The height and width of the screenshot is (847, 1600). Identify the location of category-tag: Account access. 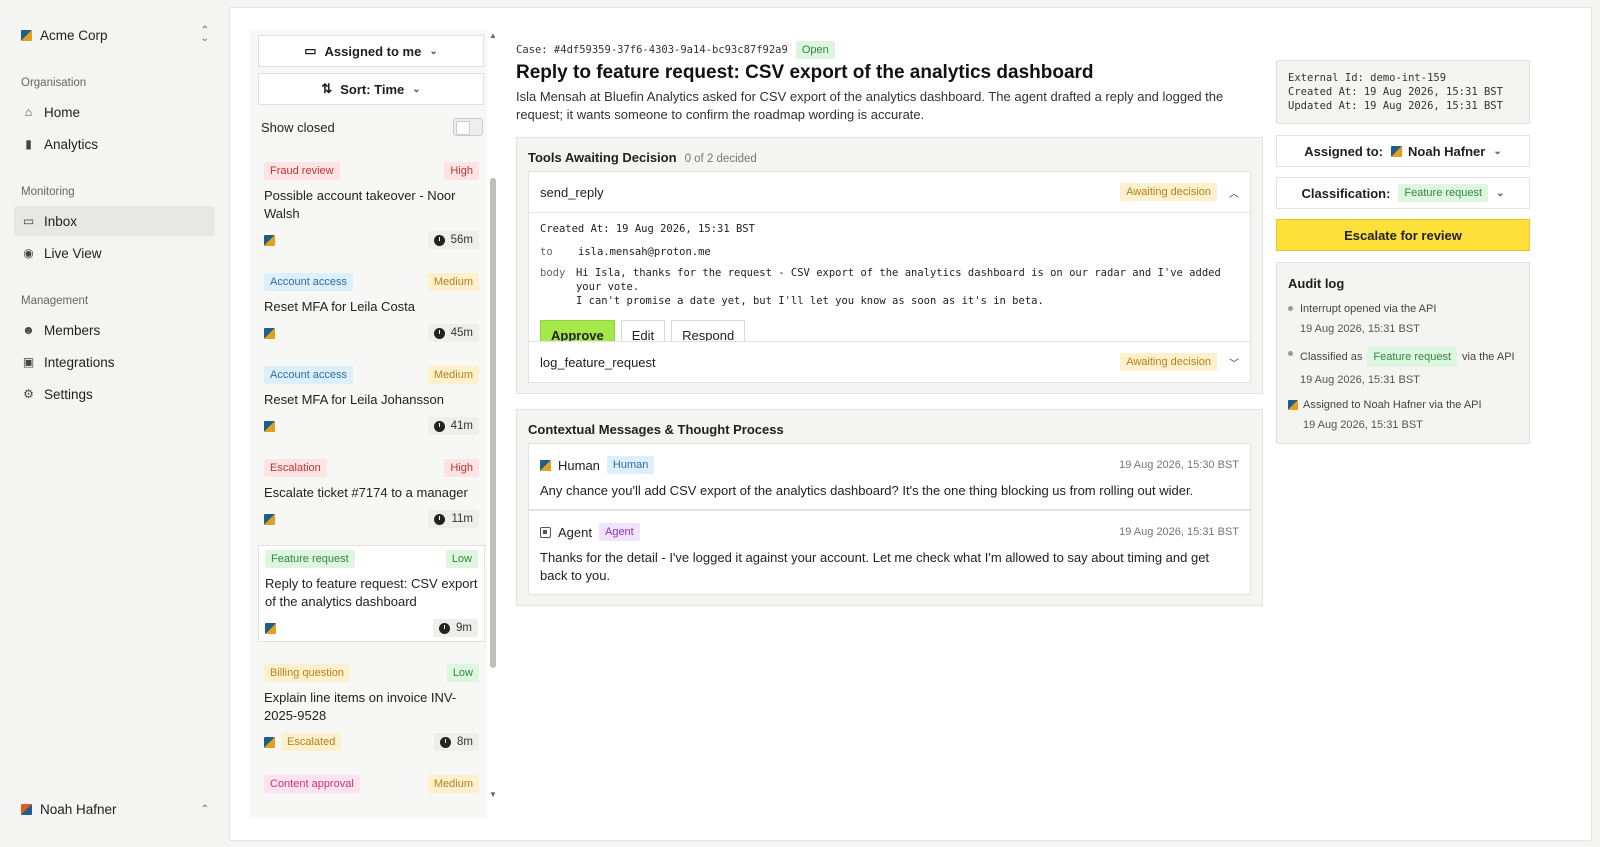
(309, 282).